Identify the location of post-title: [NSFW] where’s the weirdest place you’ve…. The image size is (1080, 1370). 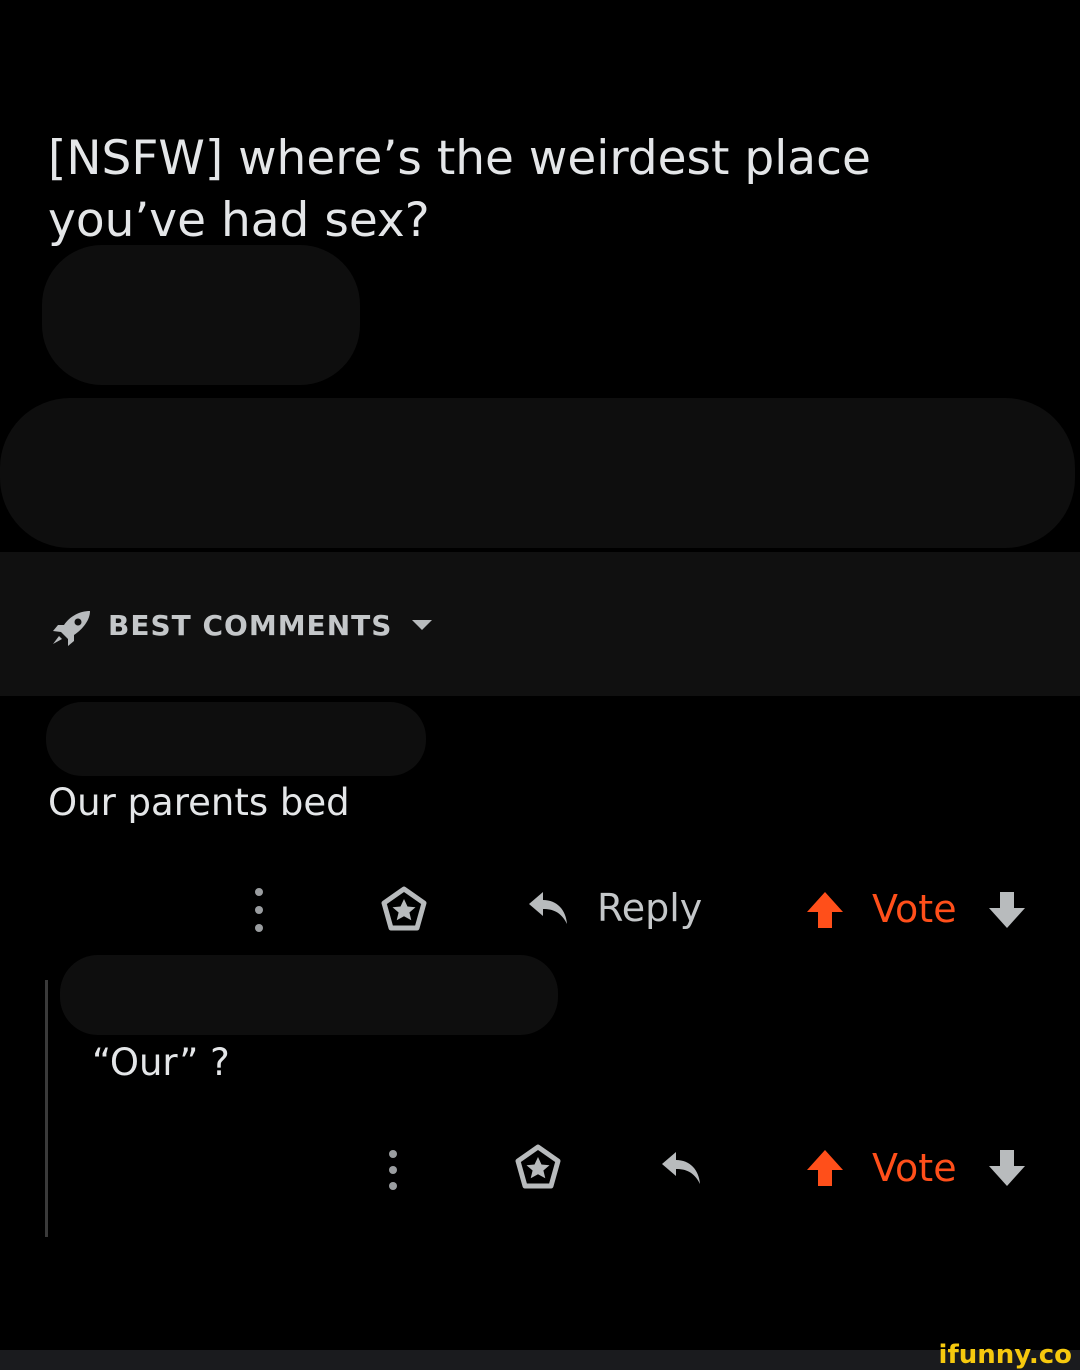
(459, 189).